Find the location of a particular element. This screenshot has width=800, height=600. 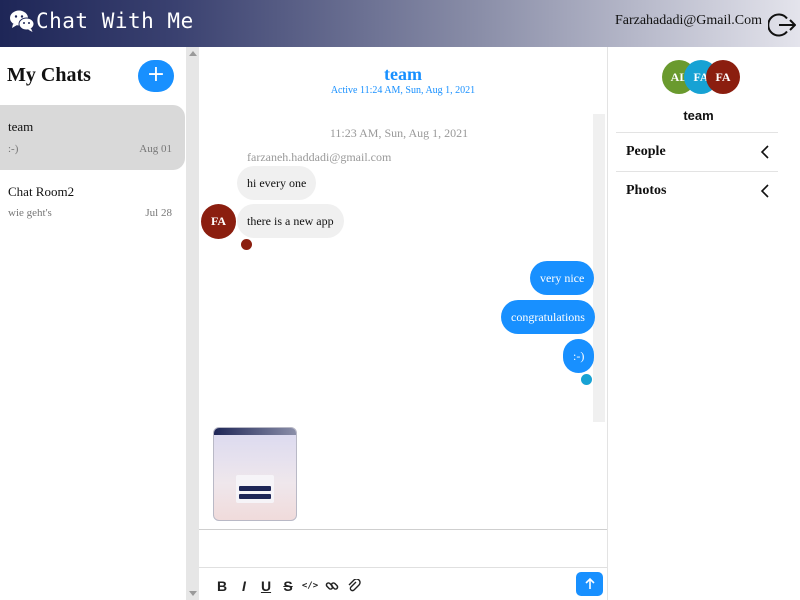

code-icon: </> is located at coordinates (310, 586).